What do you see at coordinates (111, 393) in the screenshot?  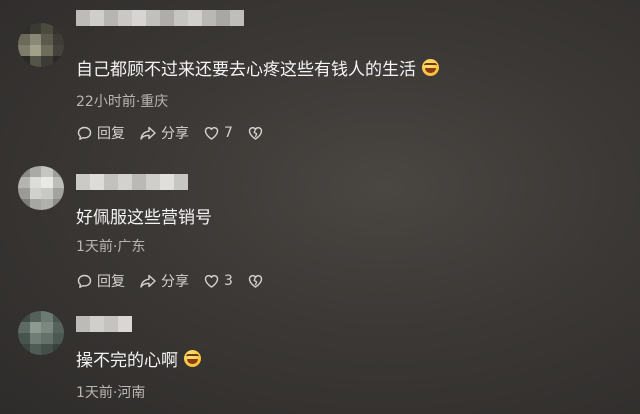 I see `comment-meta: 1天前·河南` at bounding box center [111, 393].